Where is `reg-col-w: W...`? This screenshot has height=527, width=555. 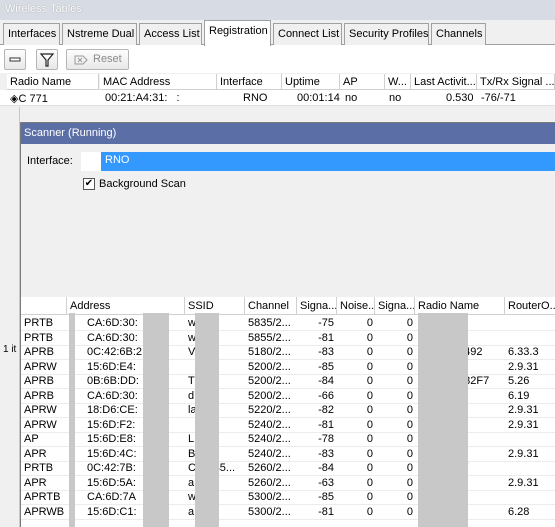 reg-col-w: W... is located at coordinates (398, 82).